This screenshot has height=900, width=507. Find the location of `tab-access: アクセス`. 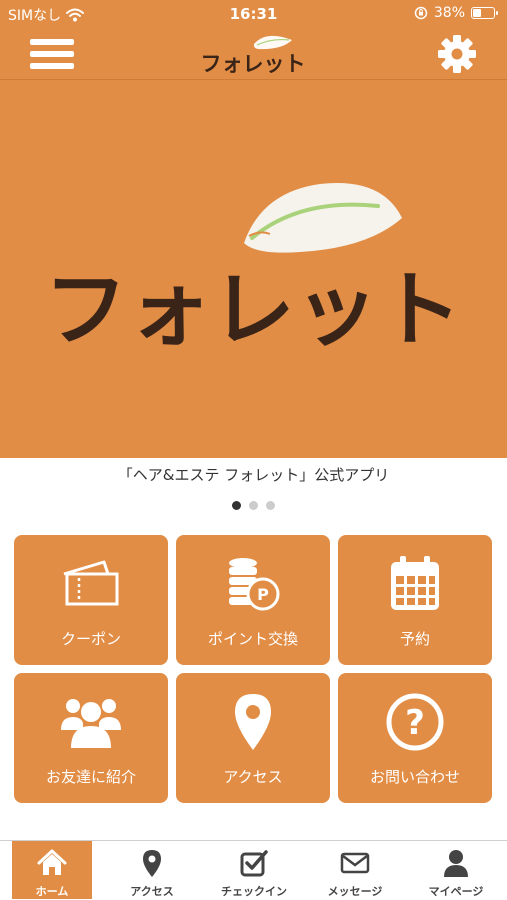

tab-access: アクセス is located at coordinates (152, 870).